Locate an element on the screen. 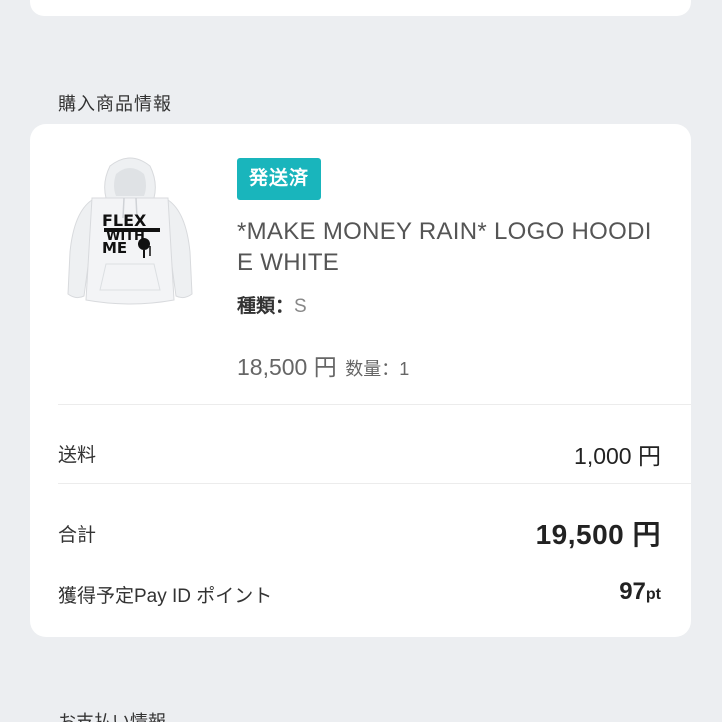 This screenshot has height=722, width=722. points-unit: pt is located at coordinates (653, 594).